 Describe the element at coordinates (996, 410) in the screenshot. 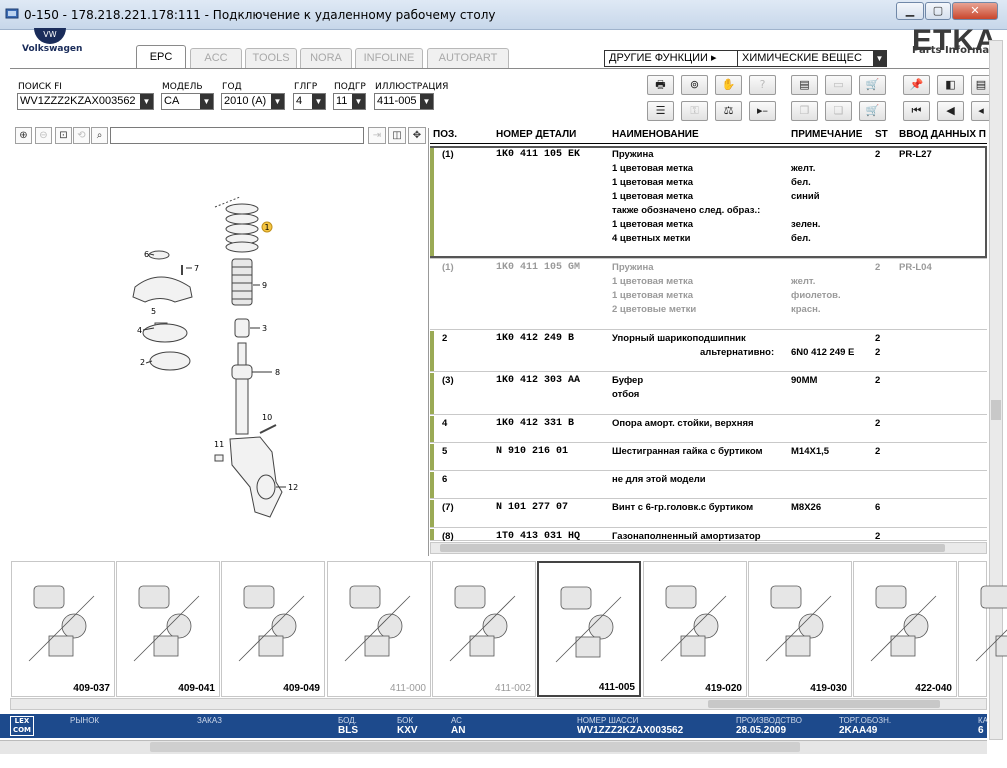

I see `window-scroll-thumb` at that location.